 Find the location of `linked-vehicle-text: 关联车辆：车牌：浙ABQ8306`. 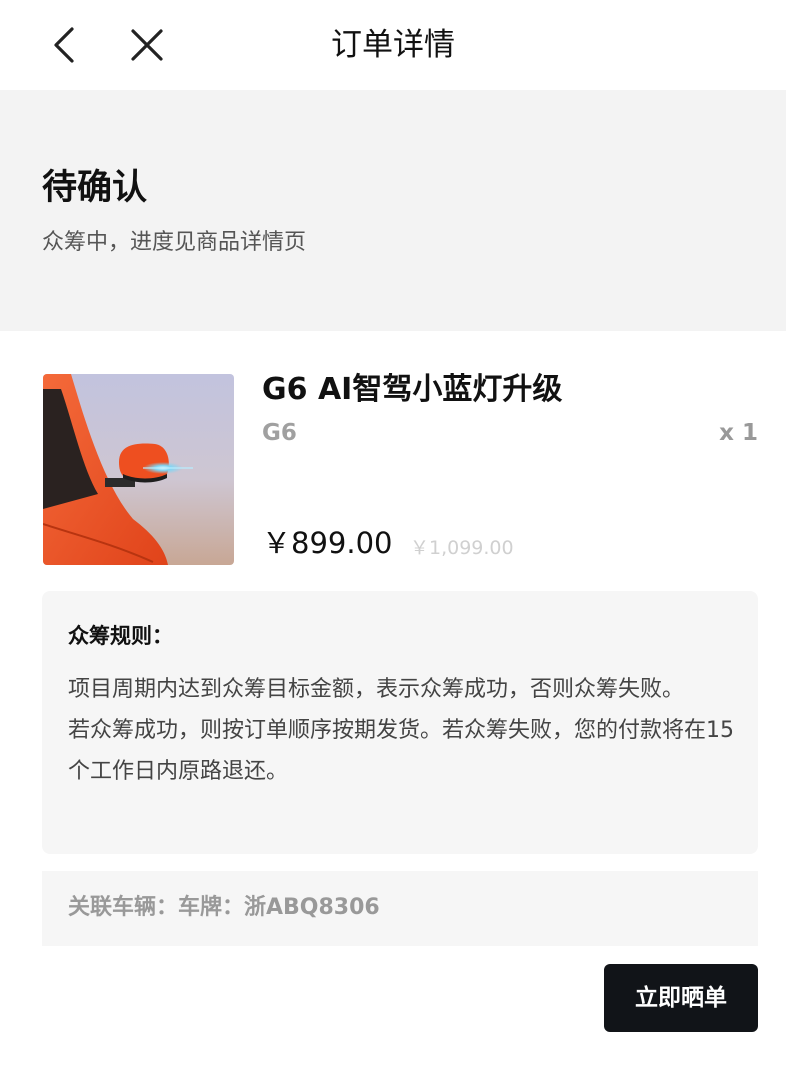

linked-vehicle-text: 关联车辆：车牌：浙ABQ8306 is located at coordinates (224, 907).